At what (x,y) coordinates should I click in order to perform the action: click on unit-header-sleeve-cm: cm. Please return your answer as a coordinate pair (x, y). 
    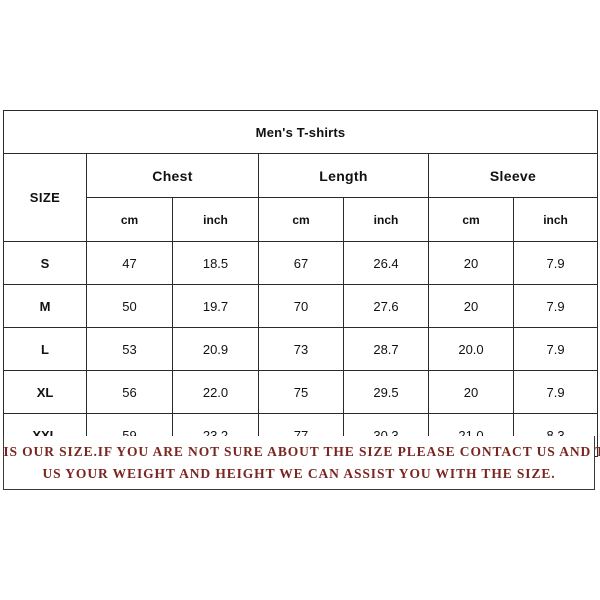
    Looking at the image, I should click on (471, 219).